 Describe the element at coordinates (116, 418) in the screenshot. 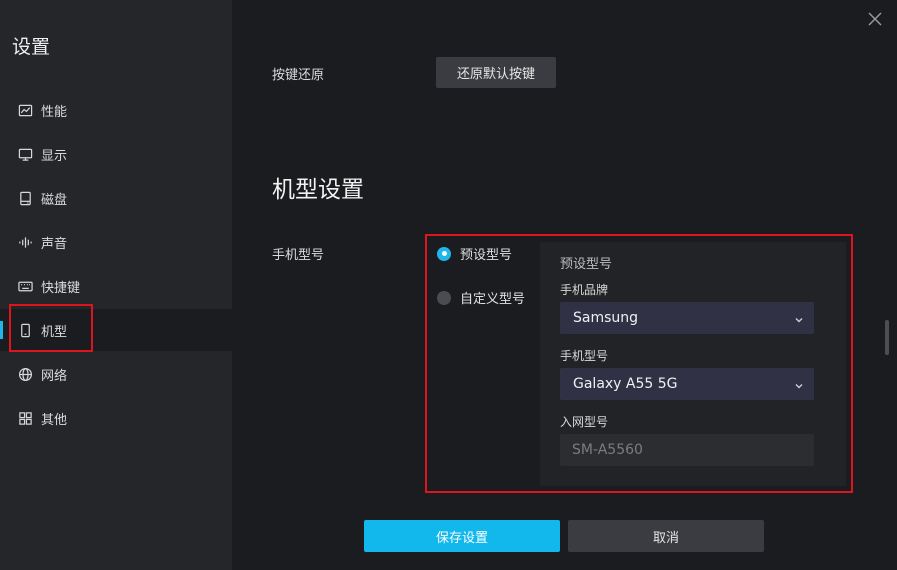

I see `sidebar-item-other: 其他` at that location.